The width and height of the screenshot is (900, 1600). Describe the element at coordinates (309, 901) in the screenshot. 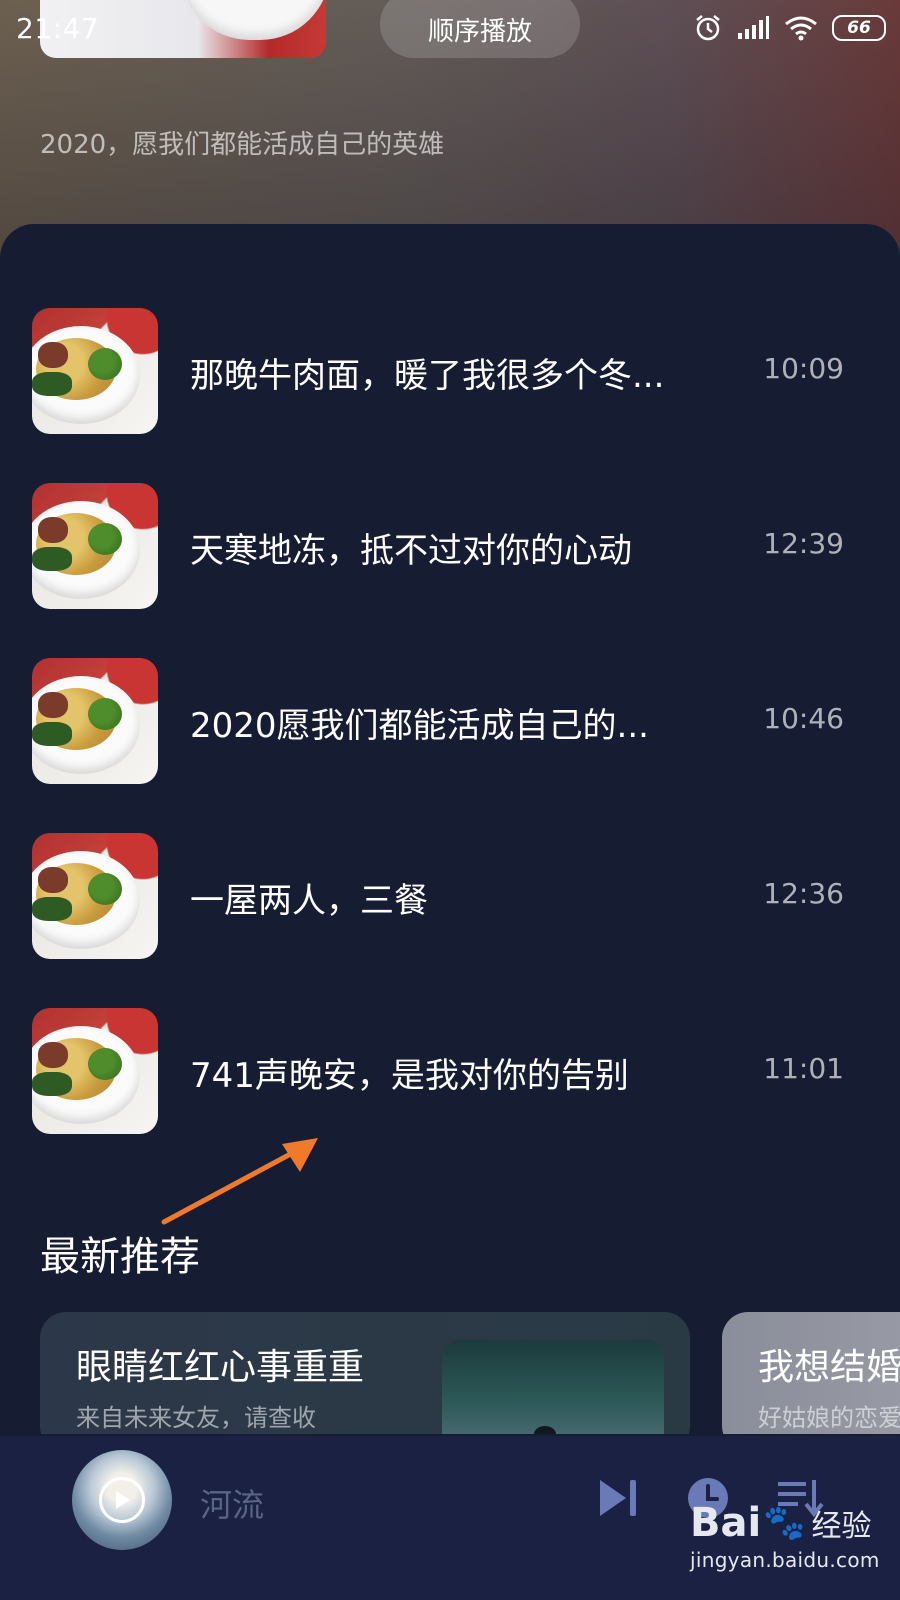

I see `episode-title: 一屋两人，三餐` at that location.